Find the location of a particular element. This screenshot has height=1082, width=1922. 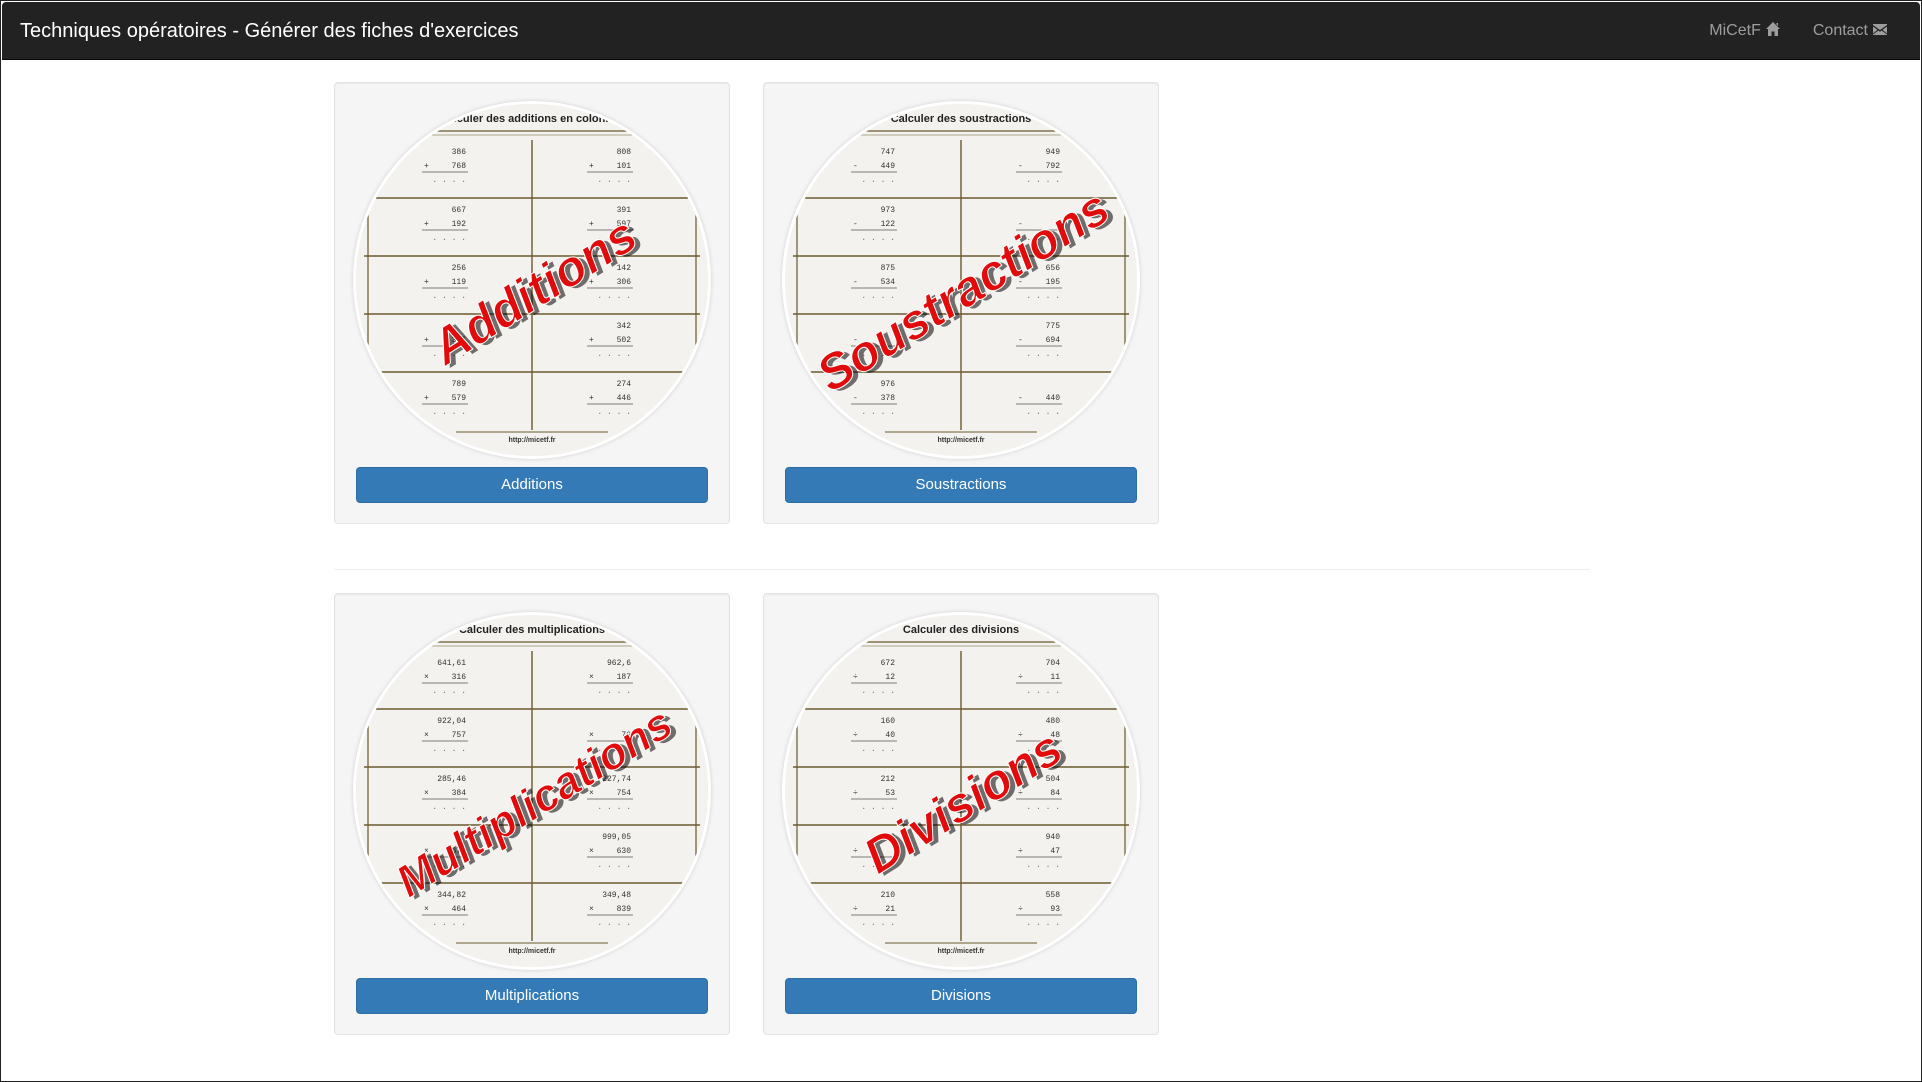

home-icon is located at coordinates (1773, 31).